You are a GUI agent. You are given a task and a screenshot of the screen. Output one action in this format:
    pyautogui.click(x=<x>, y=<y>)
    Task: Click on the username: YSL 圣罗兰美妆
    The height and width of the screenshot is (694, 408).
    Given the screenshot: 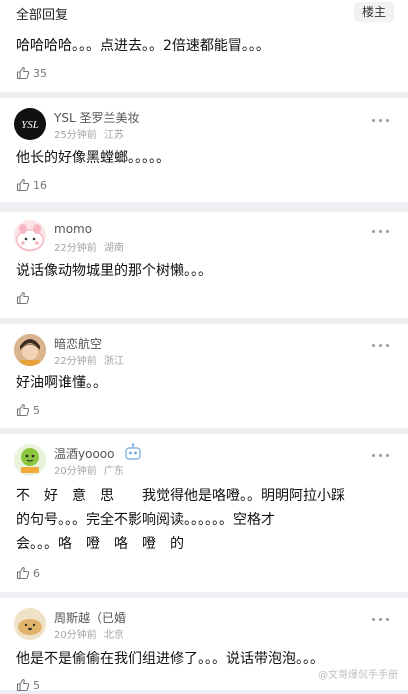 What is the action you would take?
    pyautogui.click(x=96, y=117)
    